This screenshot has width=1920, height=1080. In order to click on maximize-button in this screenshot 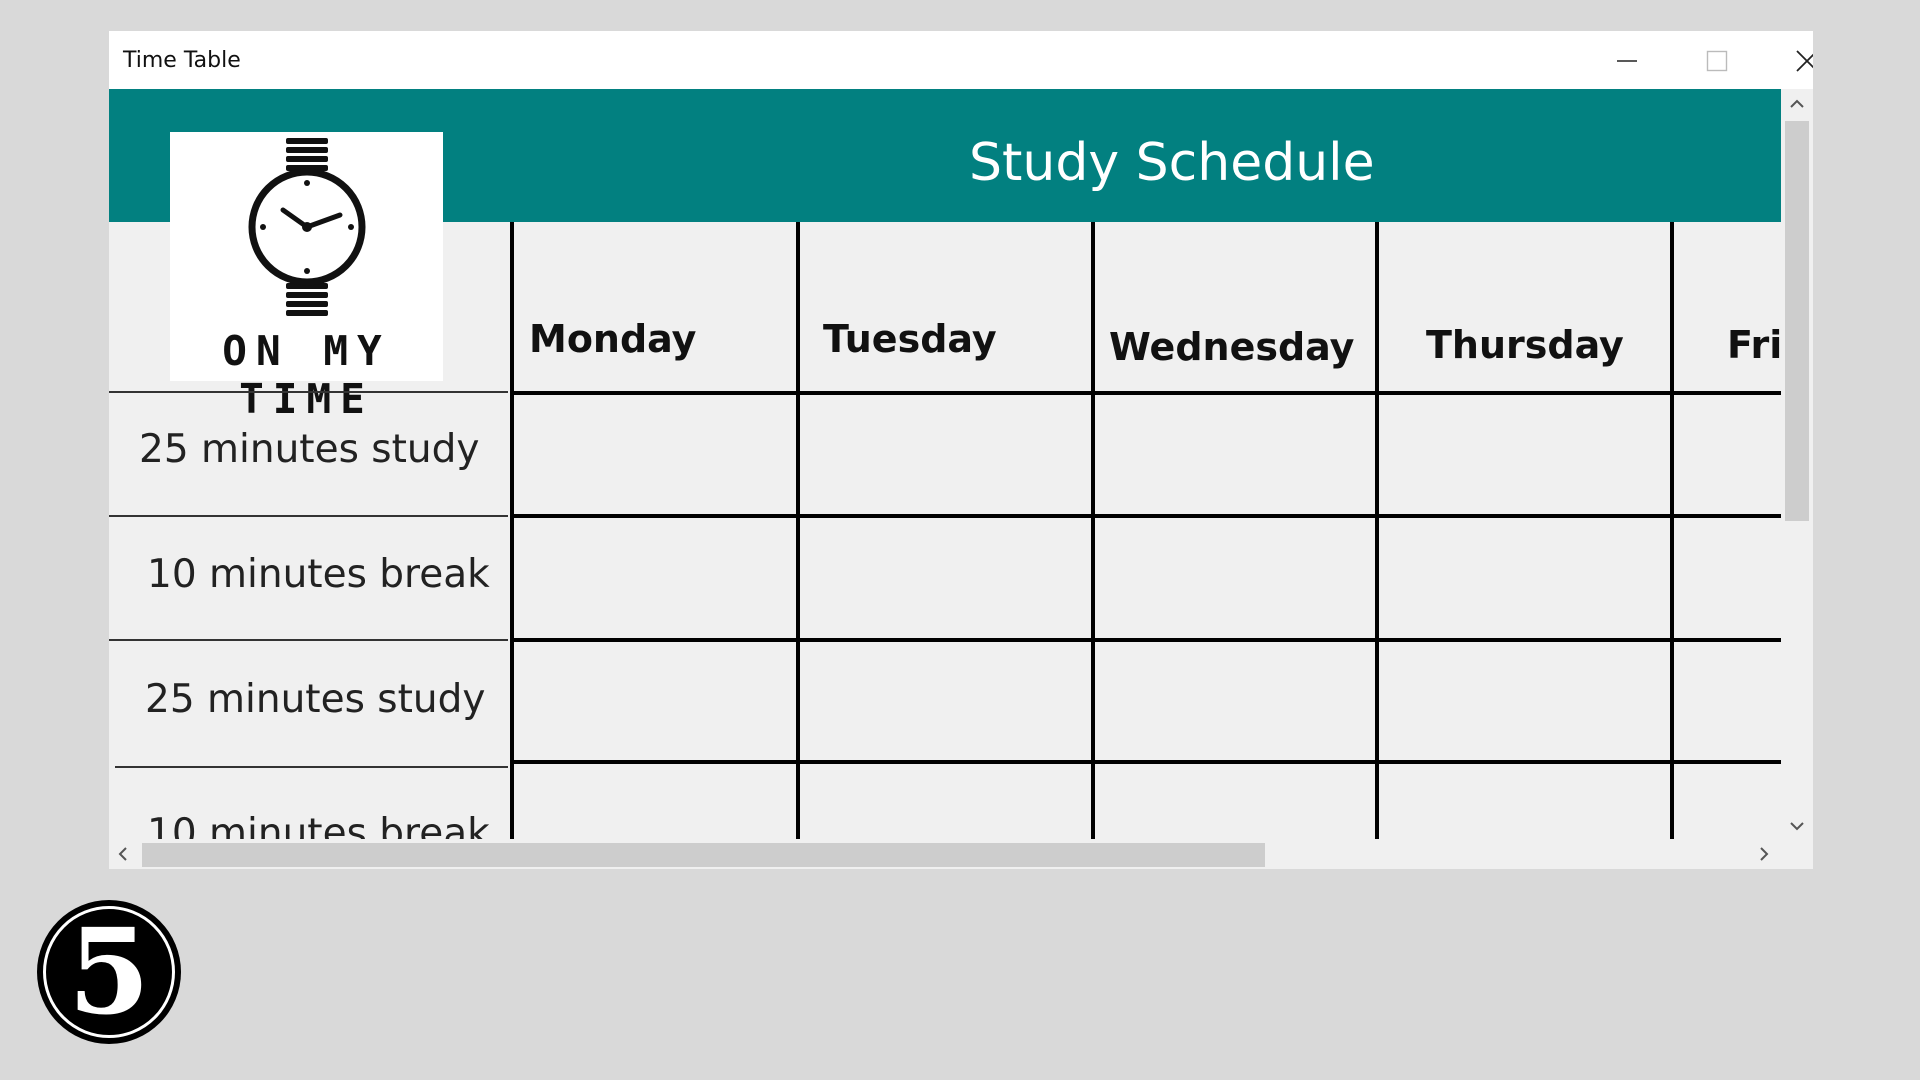, I will do `click(1716, 60)`.